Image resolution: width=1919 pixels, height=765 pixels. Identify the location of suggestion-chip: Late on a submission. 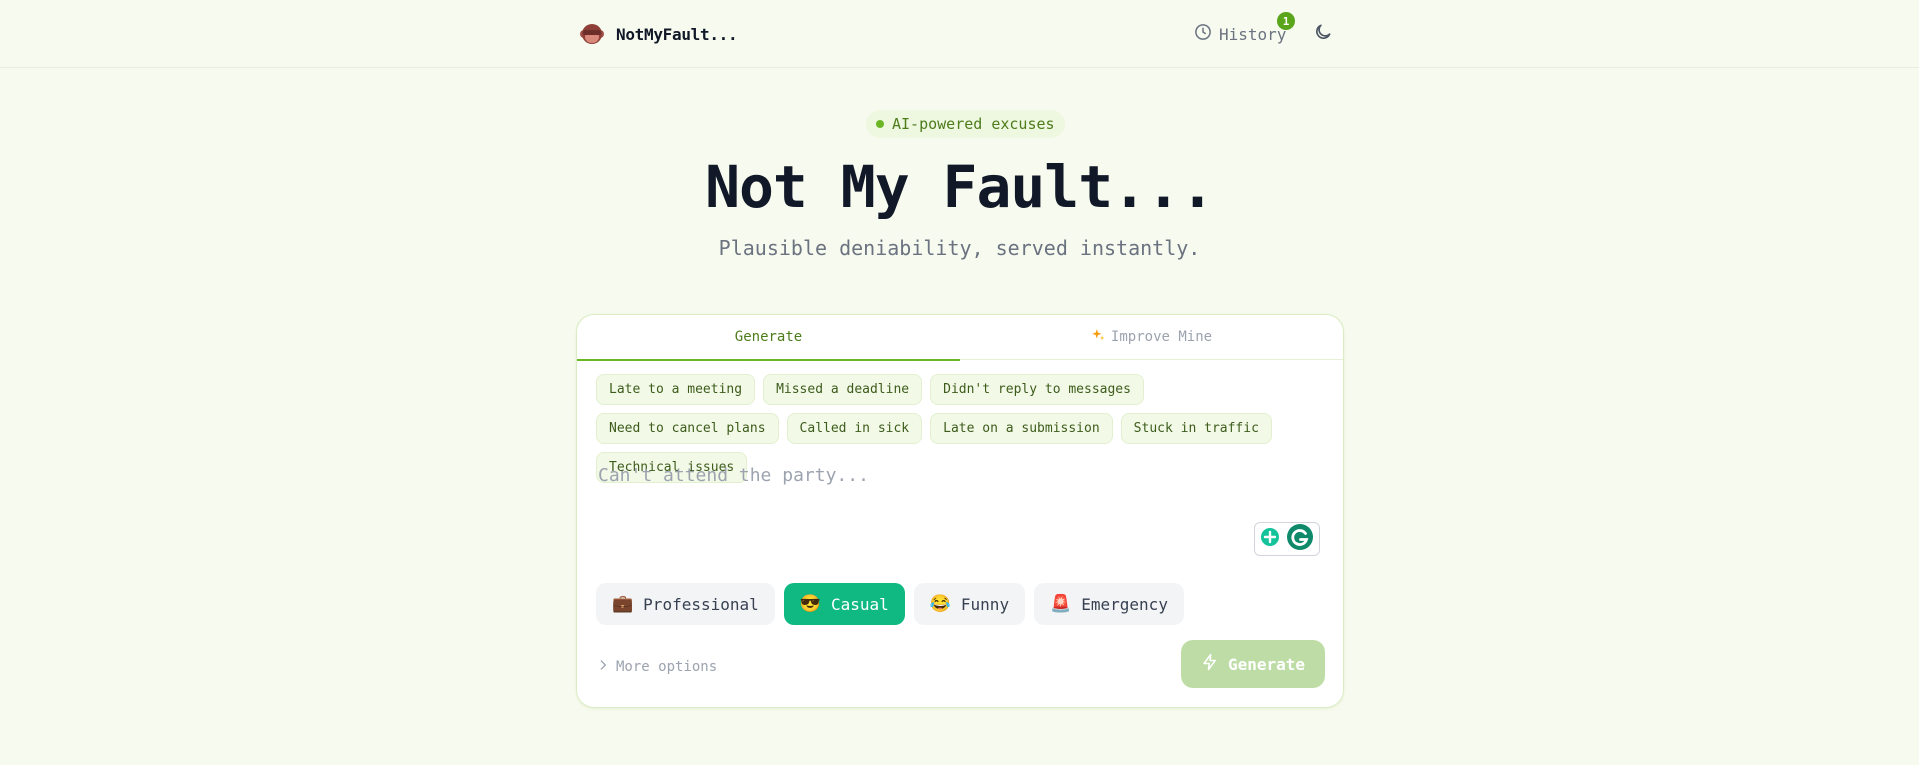
(1021, 428).